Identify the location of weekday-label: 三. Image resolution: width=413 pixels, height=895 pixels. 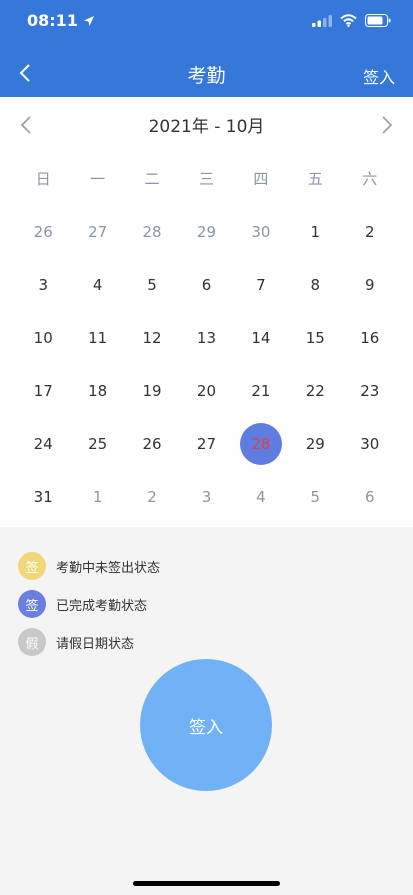
(206, 179).